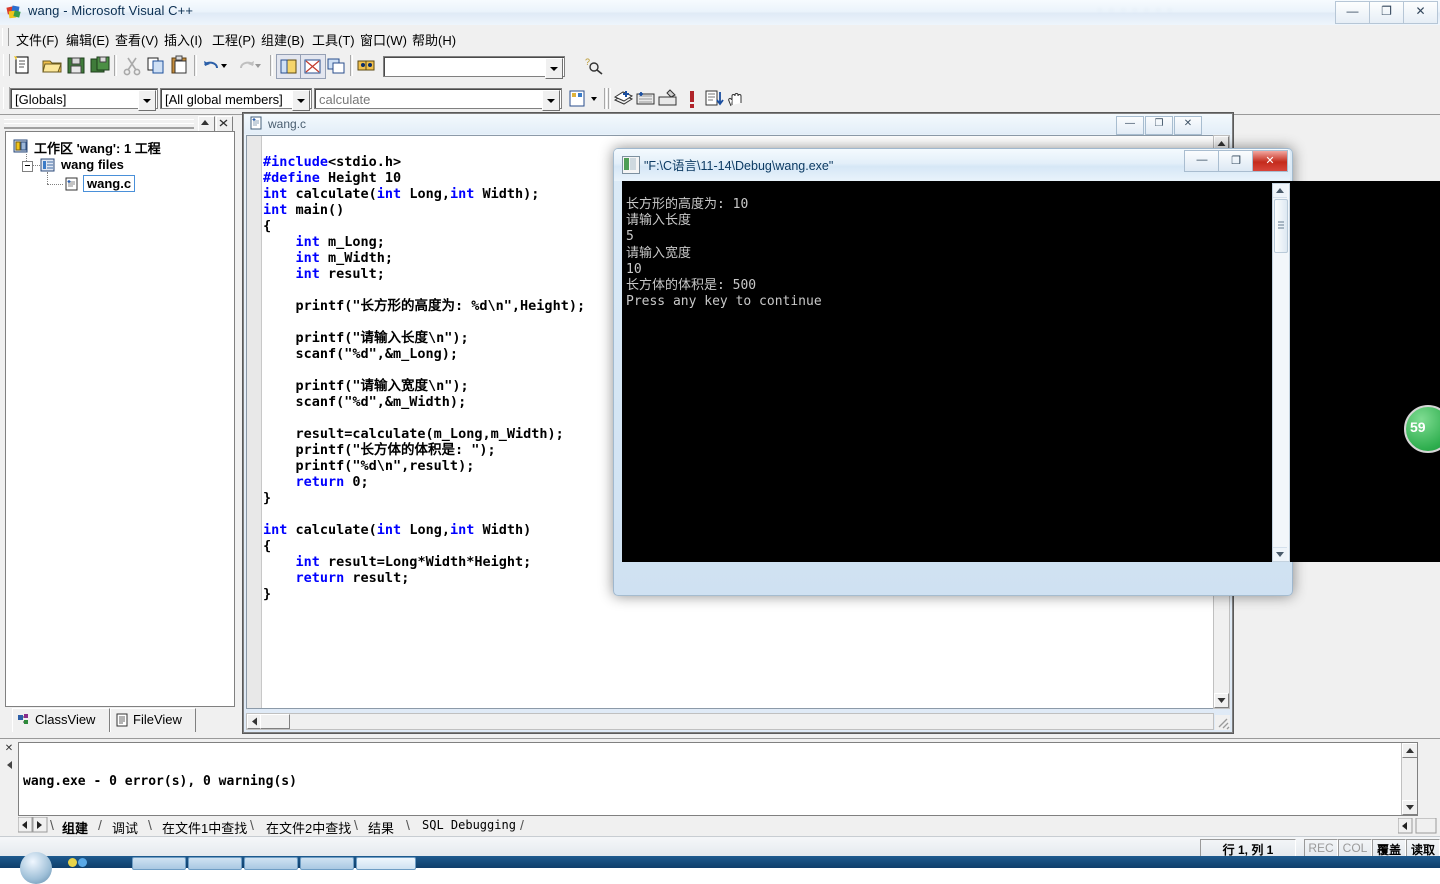 The image size is (1440, 884). What do you see at coordinates (97, 148) in the screenshot?
I see `tree-workspace-root-label: 工作区 'wang': 1 工程` at bounding box center [97, 148].